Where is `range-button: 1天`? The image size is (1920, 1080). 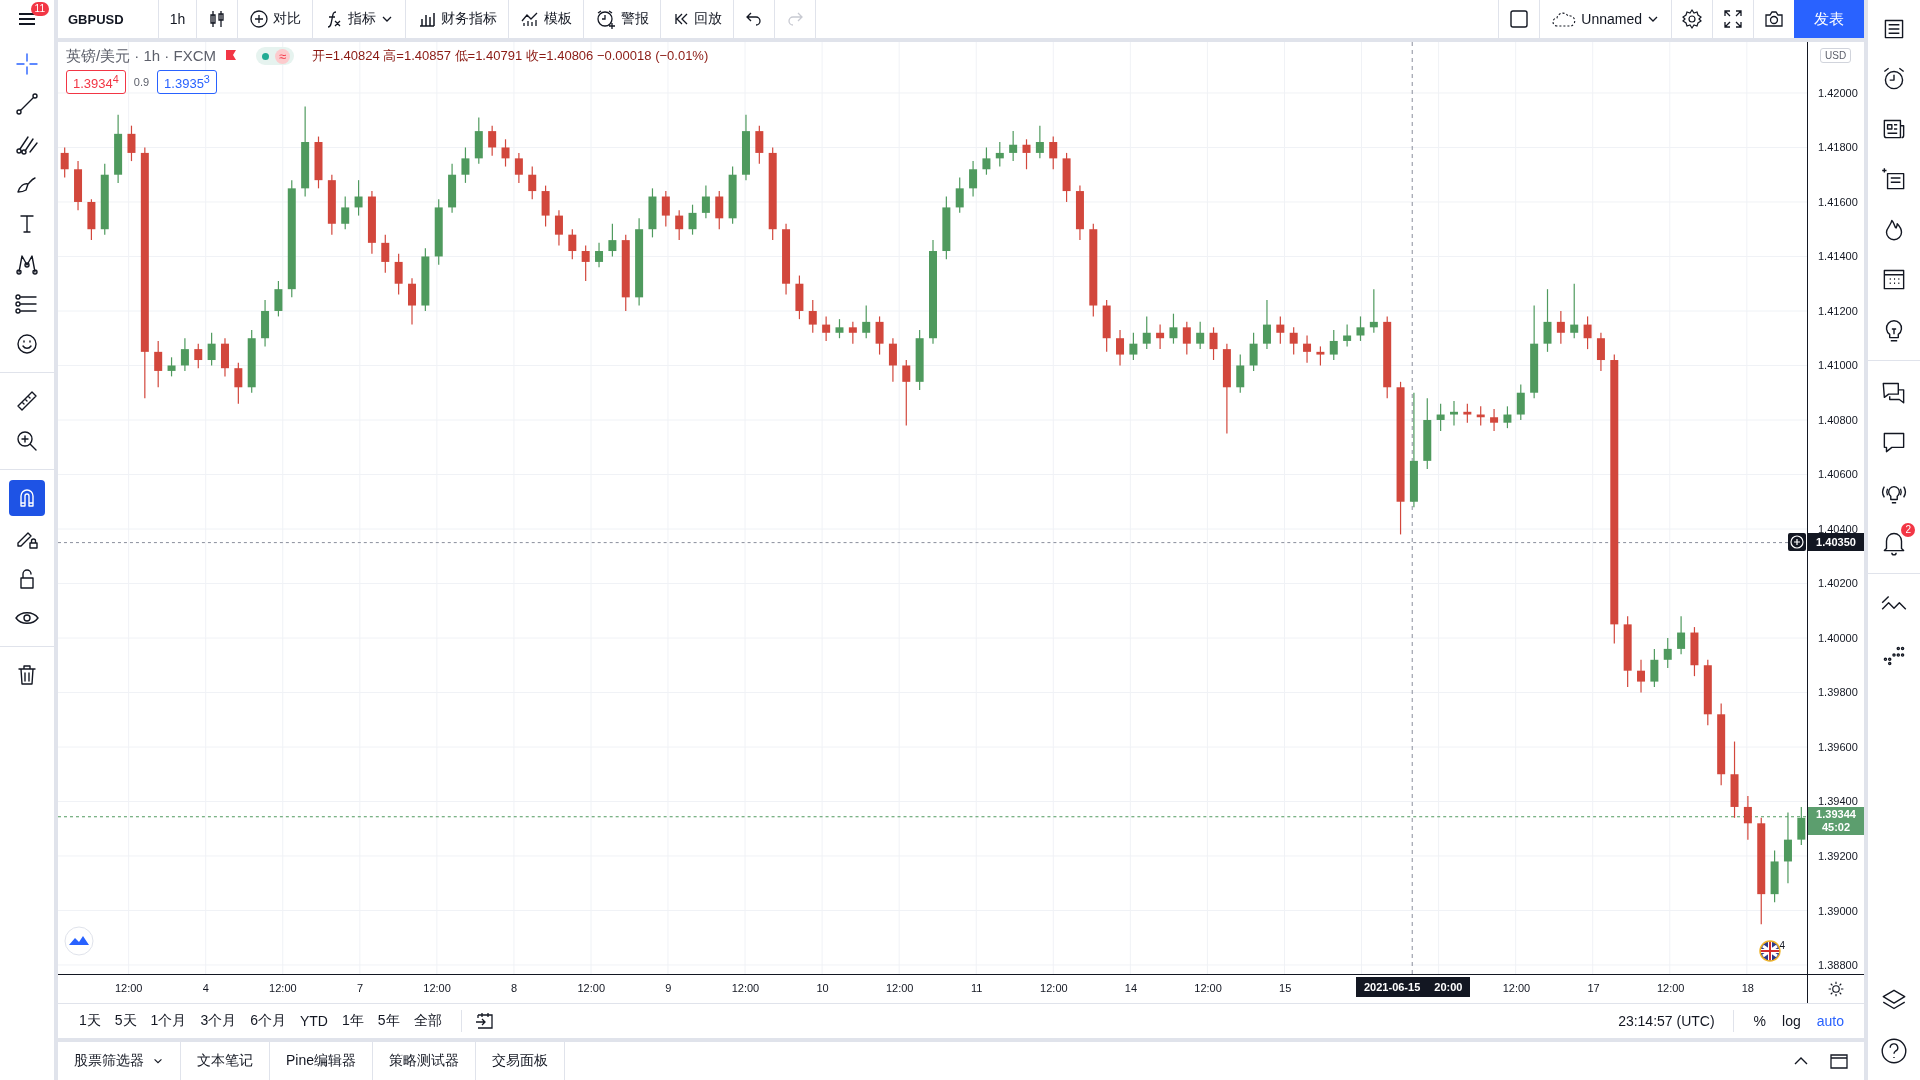 range-button: 1天 is located at coordinates (90, 1021).